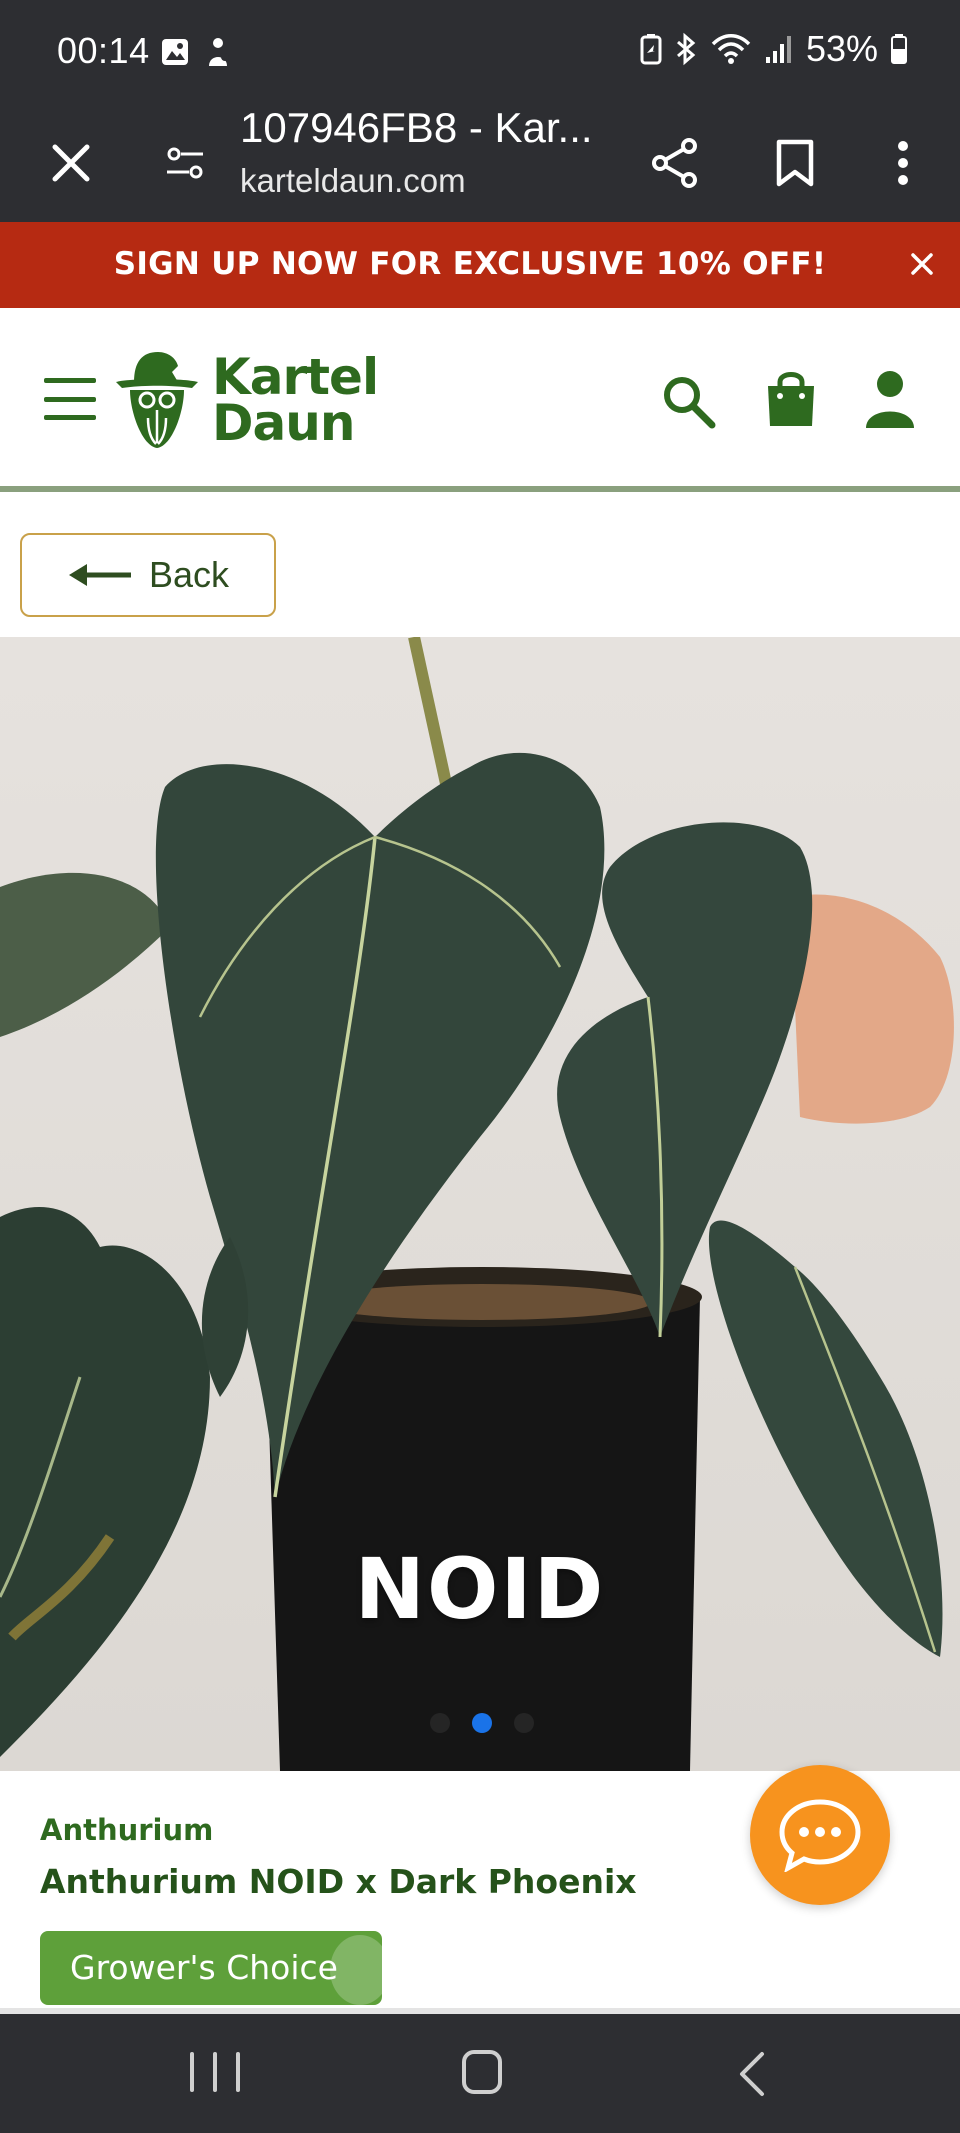 This screenshot has width=960, height=2133. I want to click on status-right-icons: 53%, so click(774, 49).